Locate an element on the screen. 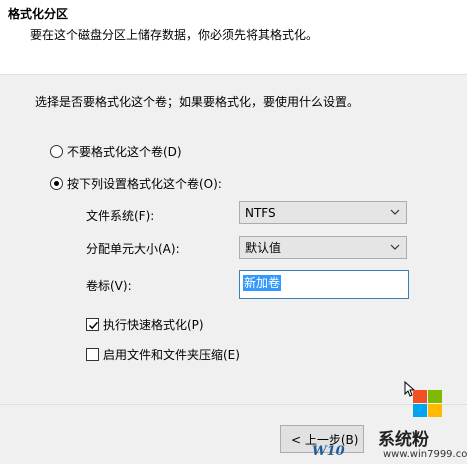 The image size is (467, 464). quick-format-checkbox is located at coordinates (92, 324).